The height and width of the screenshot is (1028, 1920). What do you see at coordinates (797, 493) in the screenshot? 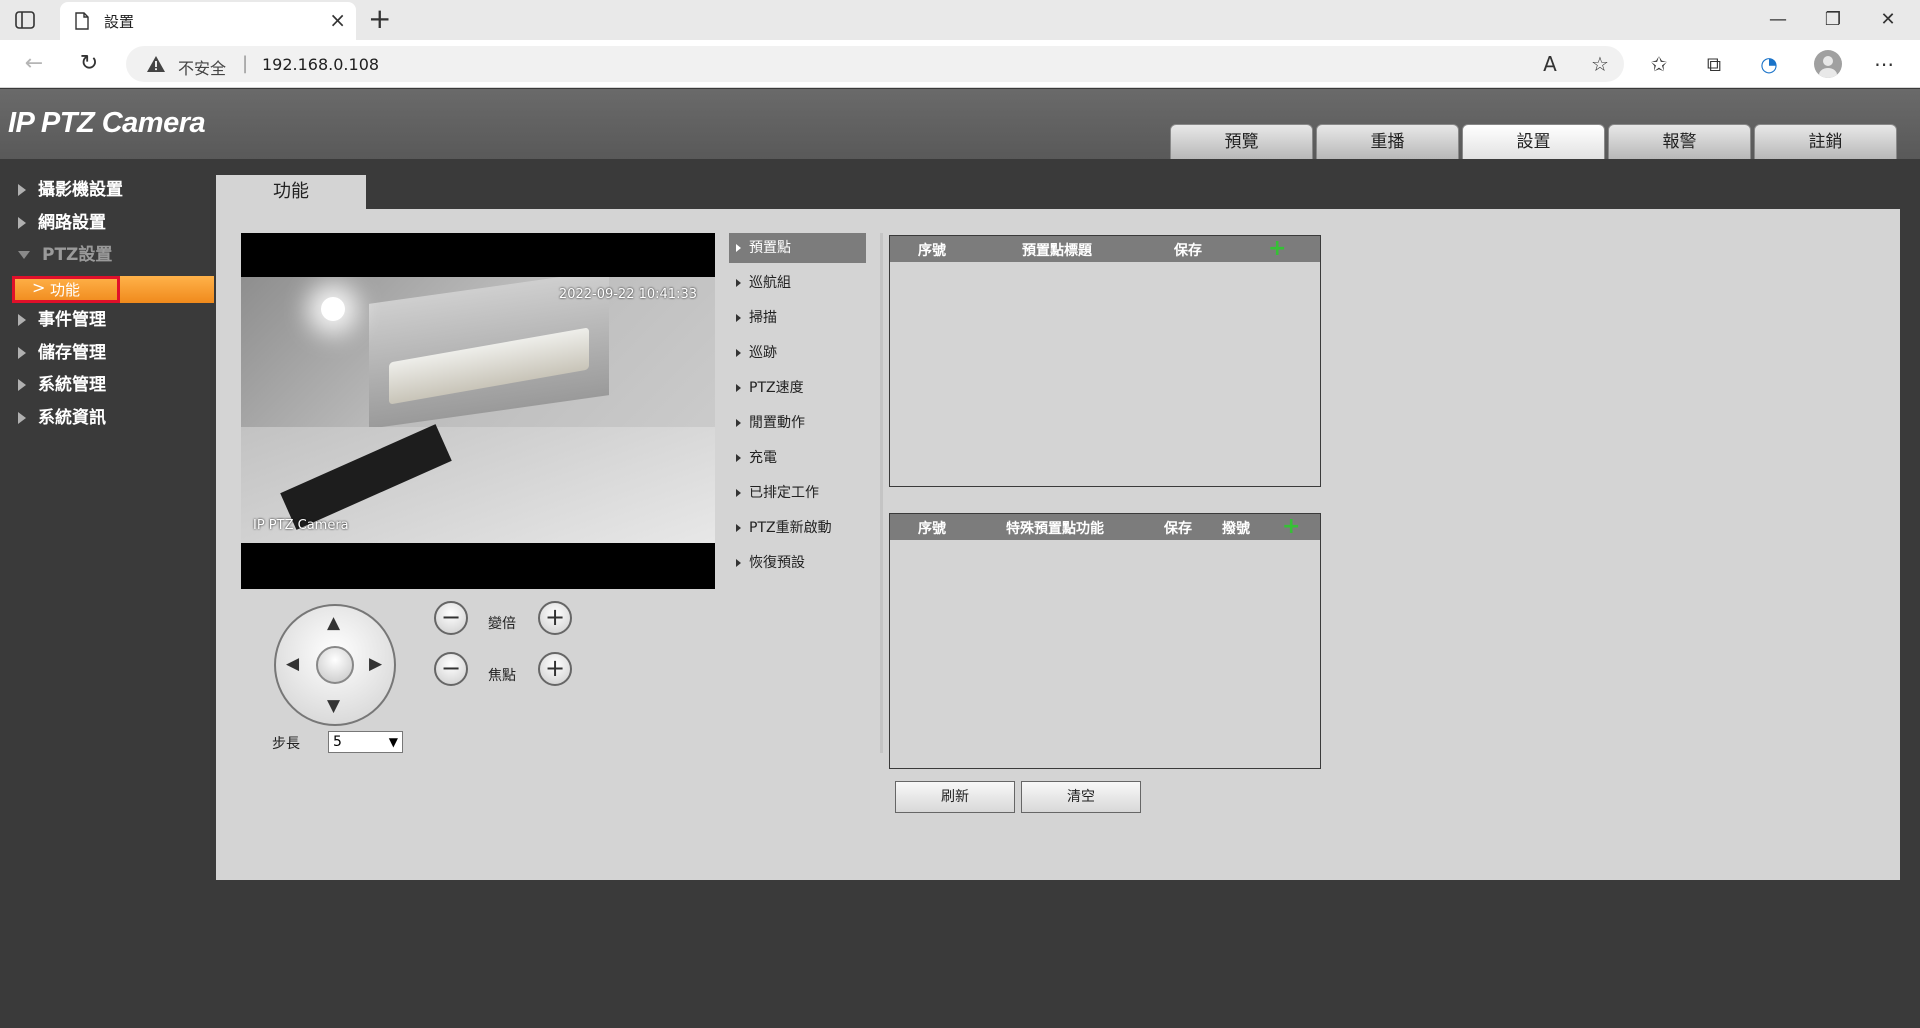
I see `menu-item-scheduled-task: 已排定工作` at bounding box center [797, 493].